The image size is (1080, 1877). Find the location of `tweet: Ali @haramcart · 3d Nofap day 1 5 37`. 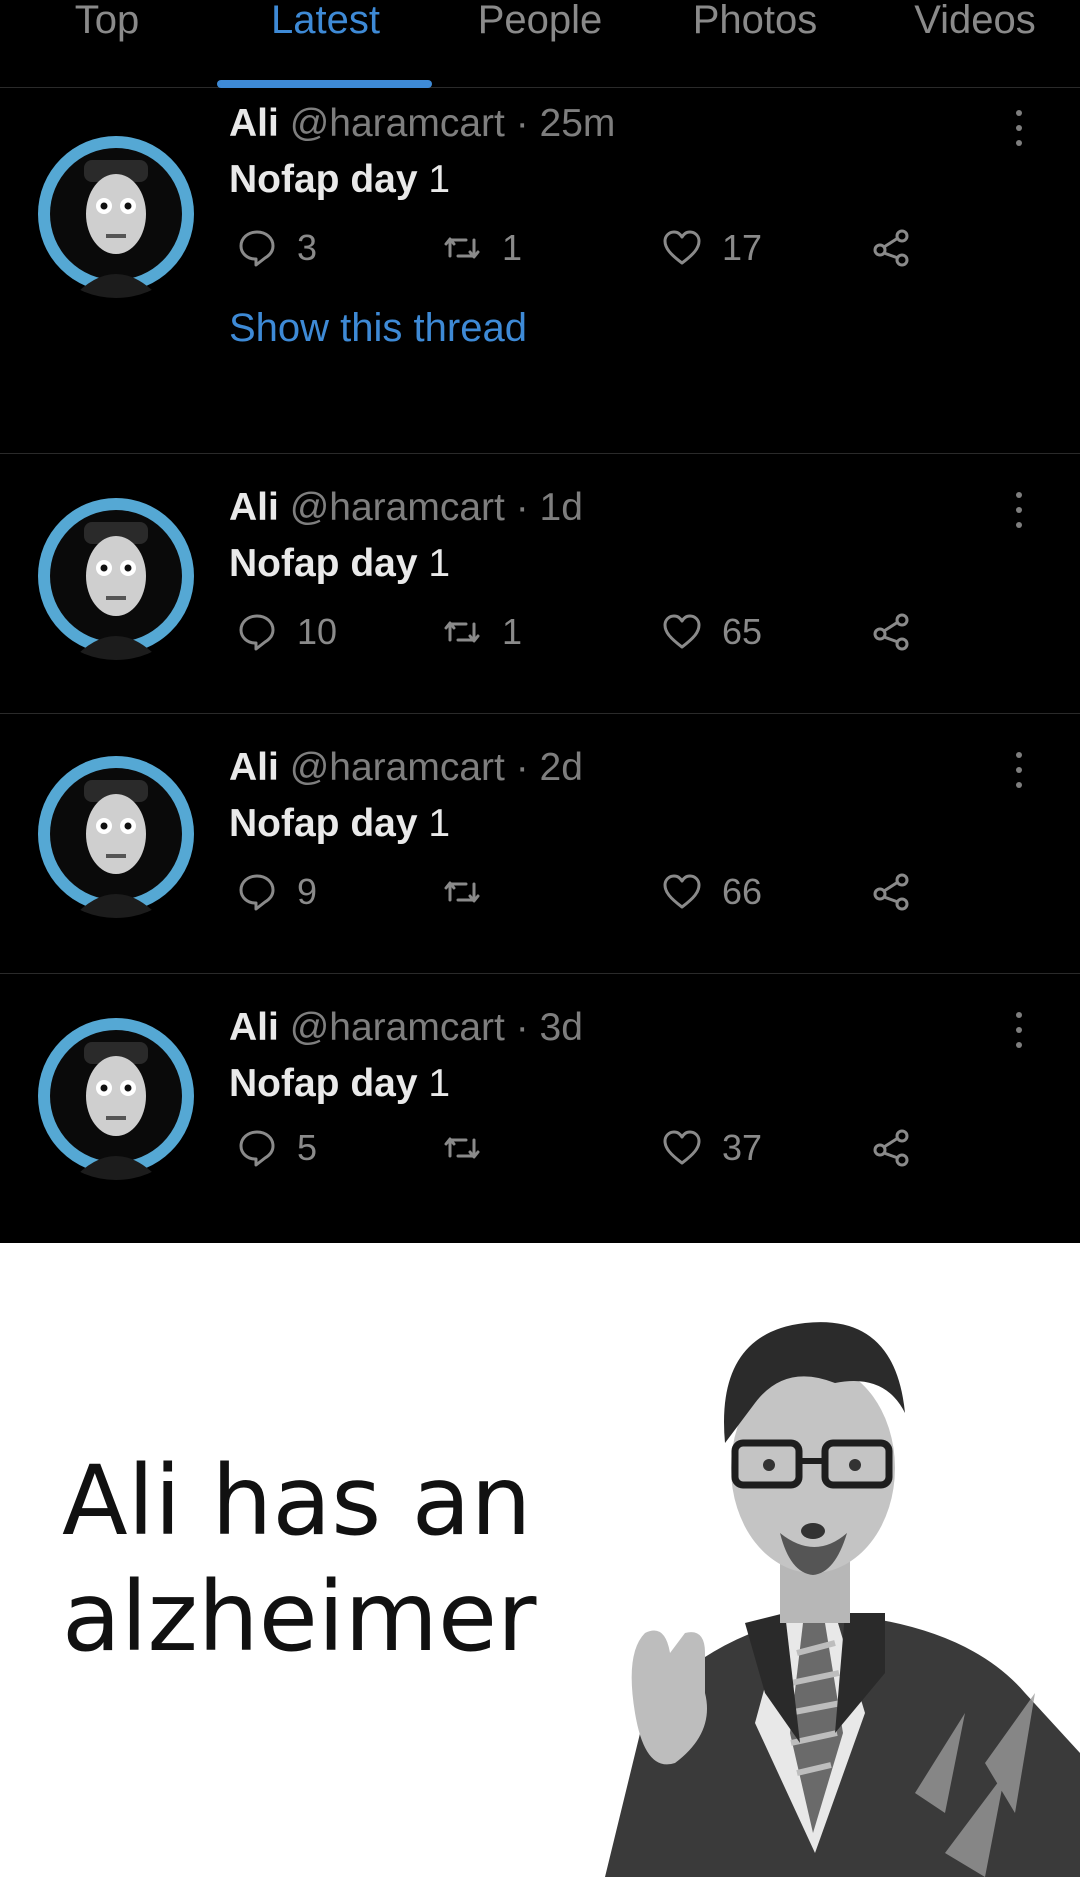

tweet: Ali @haramcart · 3d Nofap day 1 5 37 is located at coordinates (540, 1108).